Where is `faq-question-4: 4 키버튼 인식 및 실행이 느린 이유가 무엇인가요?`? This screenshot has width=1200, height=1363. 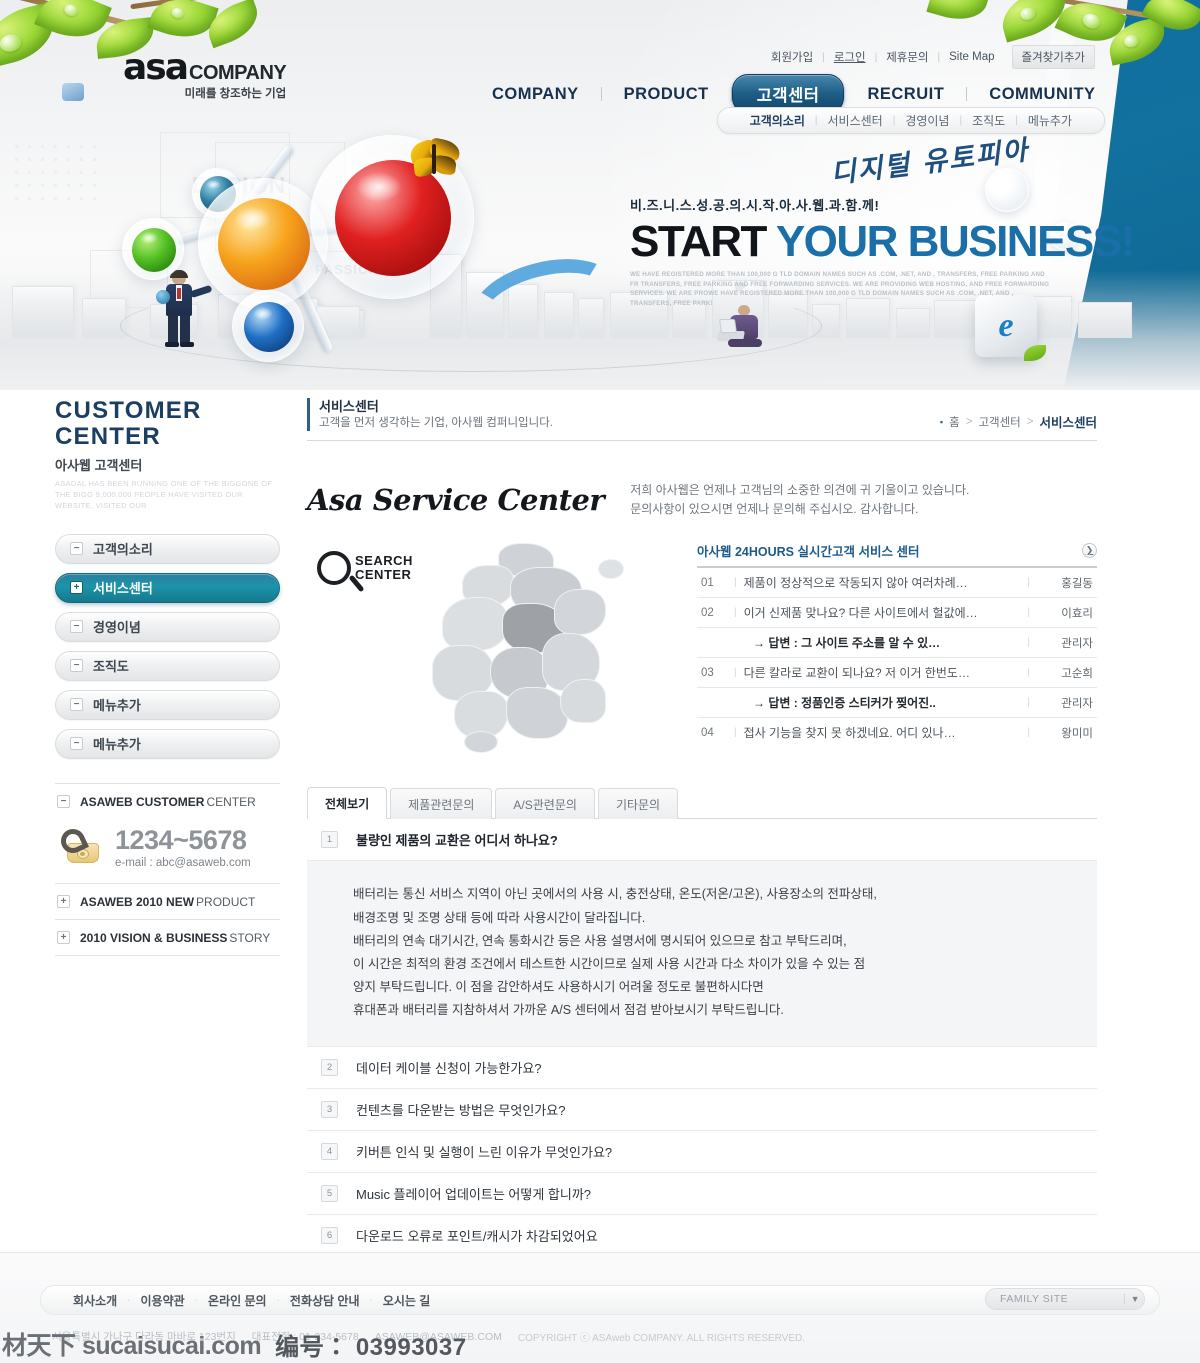 faq-question-4: 4 키버튼 인식 및 실행이 느린 이유가 무엇인가요? is located at coordinates (702, 1152).